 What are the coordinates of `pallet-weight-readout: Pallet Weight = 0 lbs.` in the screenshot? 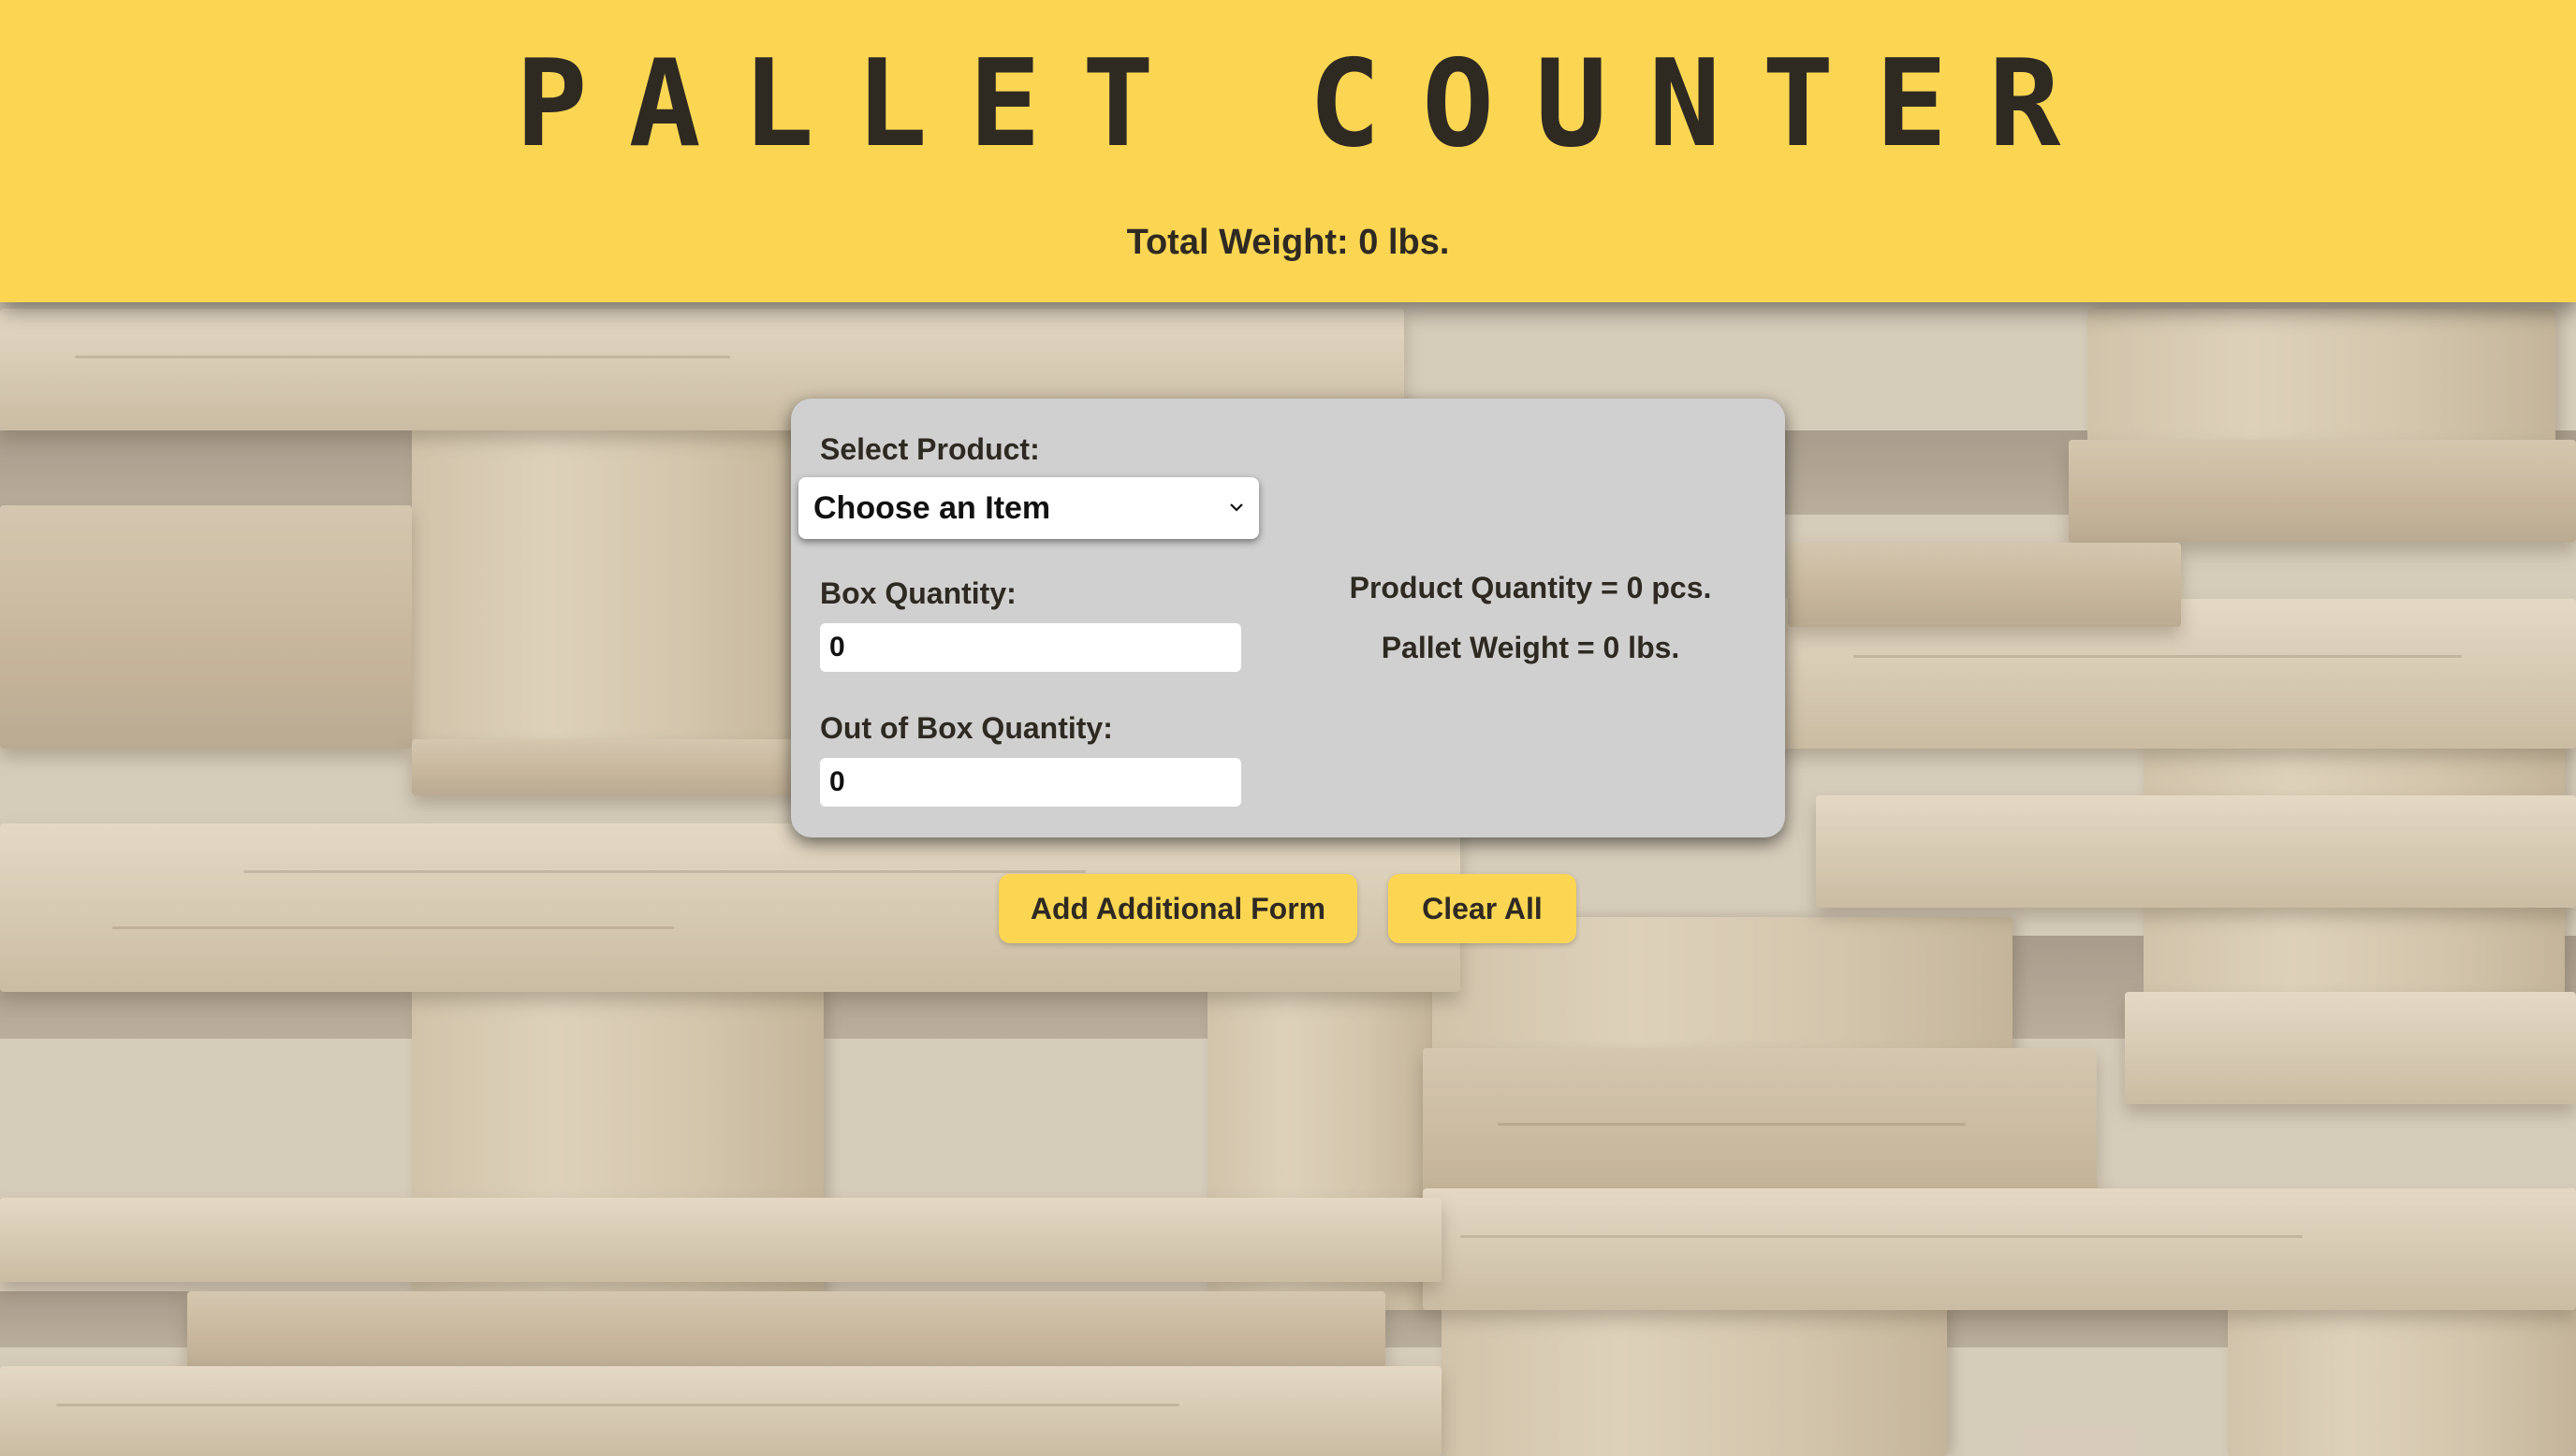 It's located at (1530, 647).